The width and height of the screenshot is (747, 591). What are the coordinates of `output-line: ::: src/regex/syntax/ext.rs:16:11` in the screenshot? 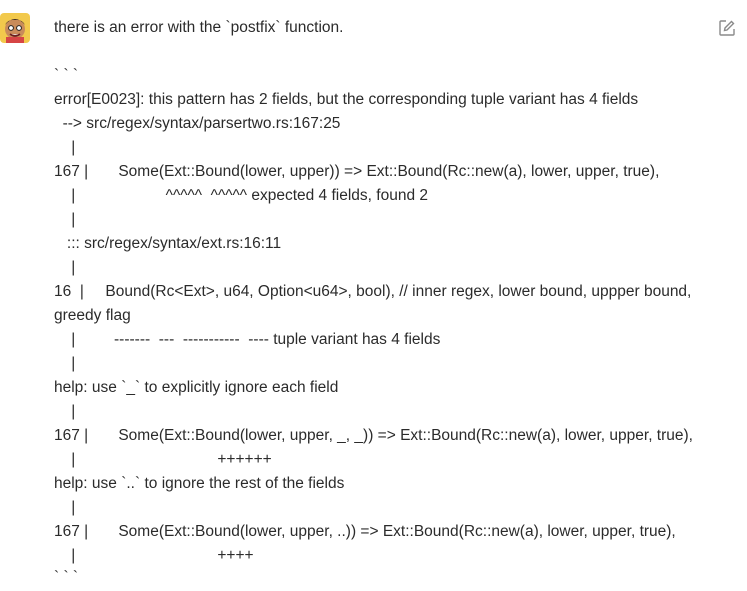 It's located at (168, 243).